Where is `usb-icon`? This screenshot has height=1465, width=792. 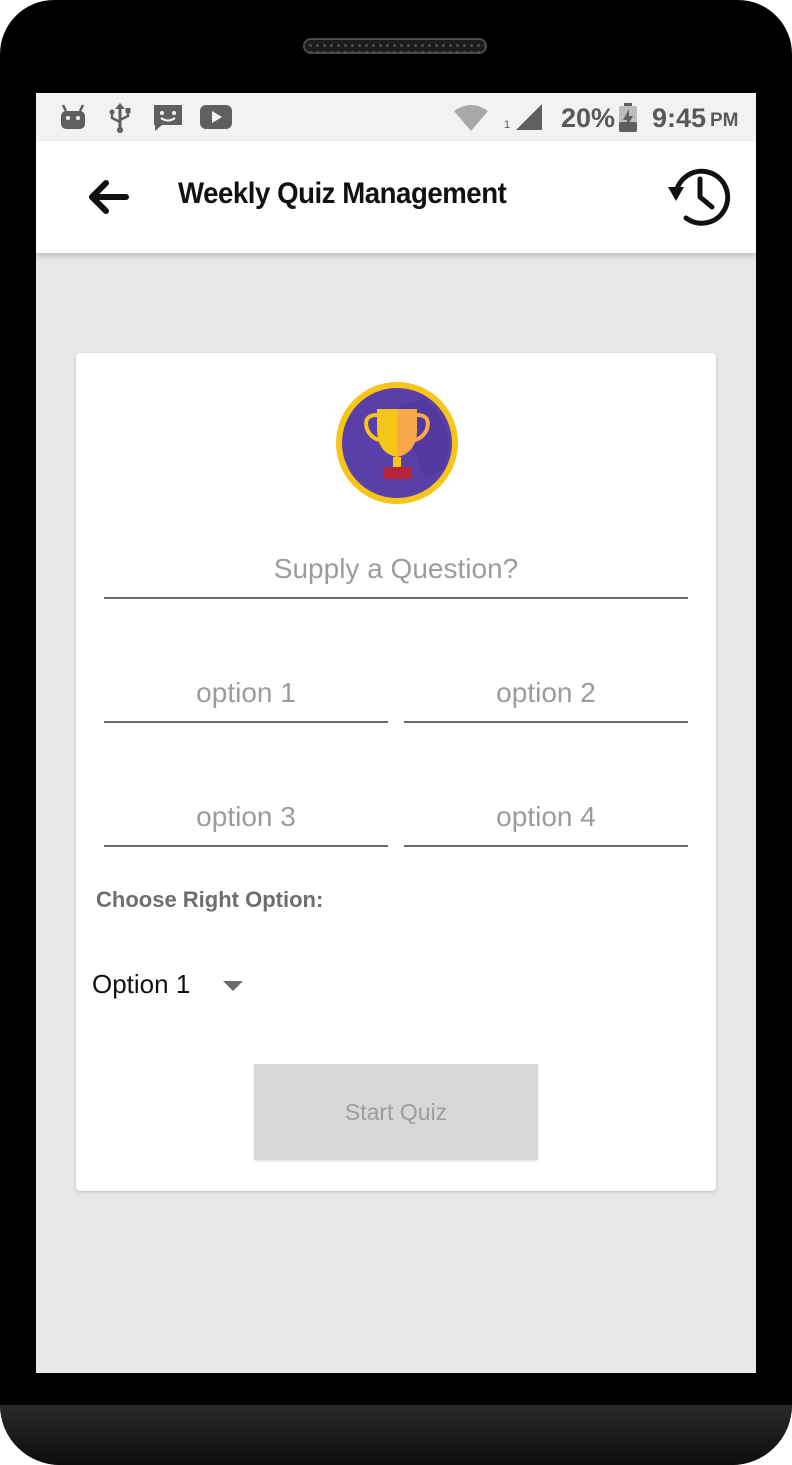 usb-icon is located at coordinates (120, 120).